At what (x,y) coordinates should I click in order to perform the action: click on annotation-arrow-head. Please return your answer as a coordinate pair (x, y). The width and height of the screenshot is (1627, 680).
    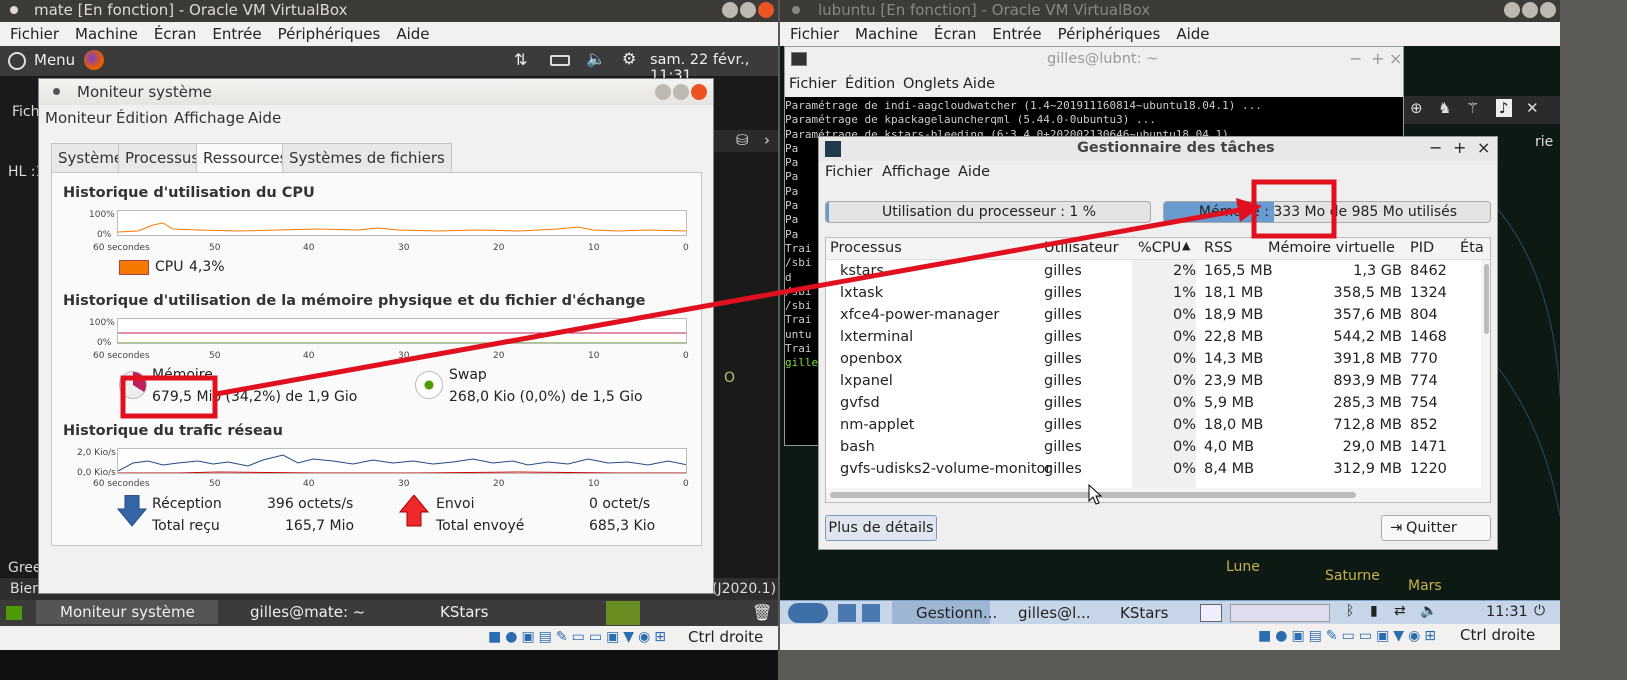
    Looking at the image, I should click on (1249, 210).